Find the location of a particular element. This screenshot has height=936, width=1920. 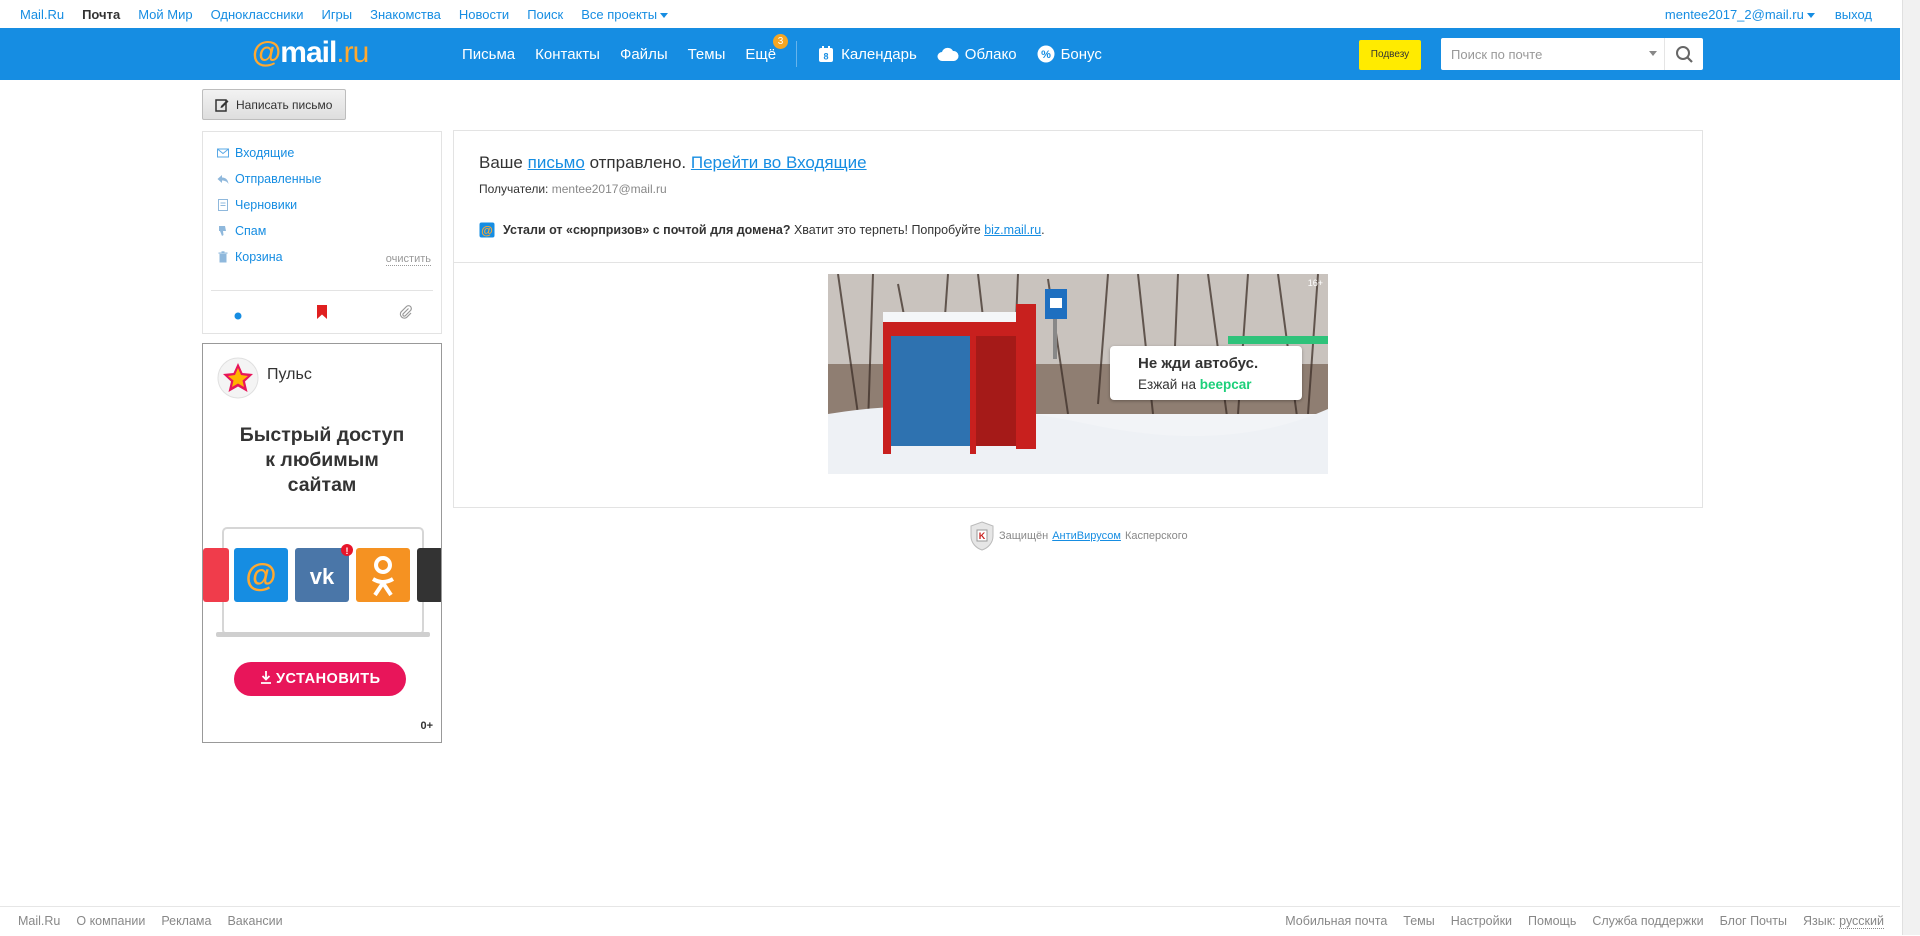

folder-inbox: Входящие is located at coordinates (255, 153).